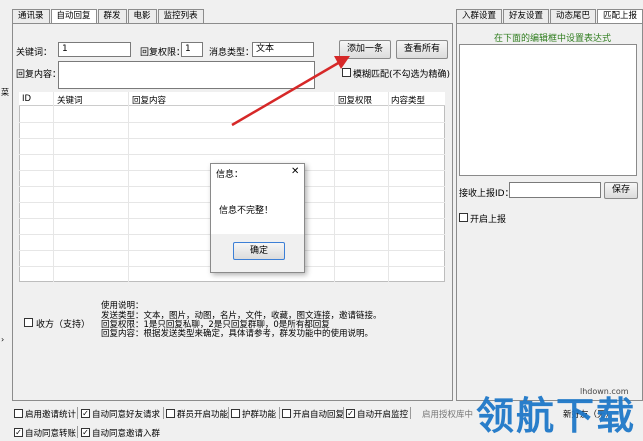 The image size is (643, 441). What do you see at coordinates (126, 415) in the screenshot?
I see `auto-accept-friend-label: 自动同意好友请求` at bounding box center [126, 415].